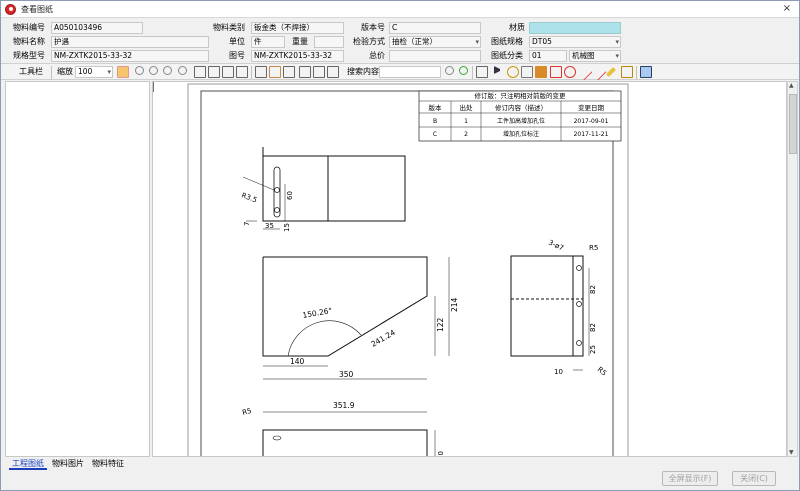 The height and width of the screenshot is (491, 800). What do you see at coordinates (556, 72) in the screenshot?
I see `rectangle-tool-icon` at bounding box center [556, 72].